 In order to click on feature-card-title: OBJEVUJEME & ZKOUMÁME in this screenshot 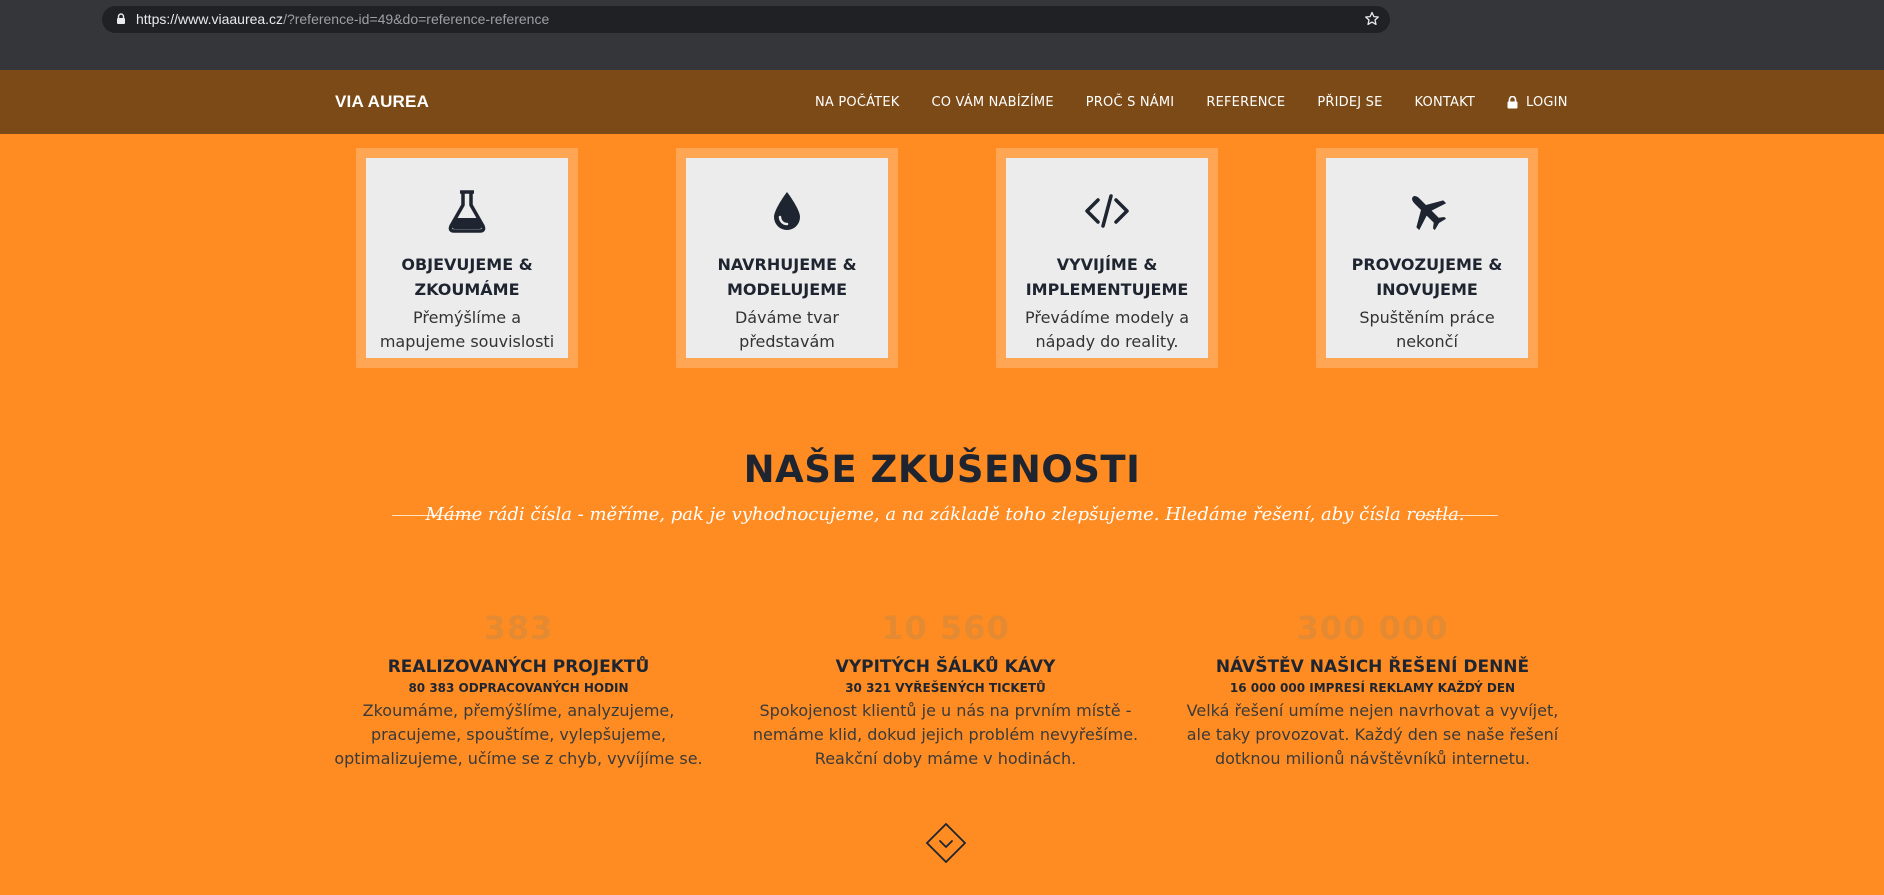, I will do `click(467, 277)`.